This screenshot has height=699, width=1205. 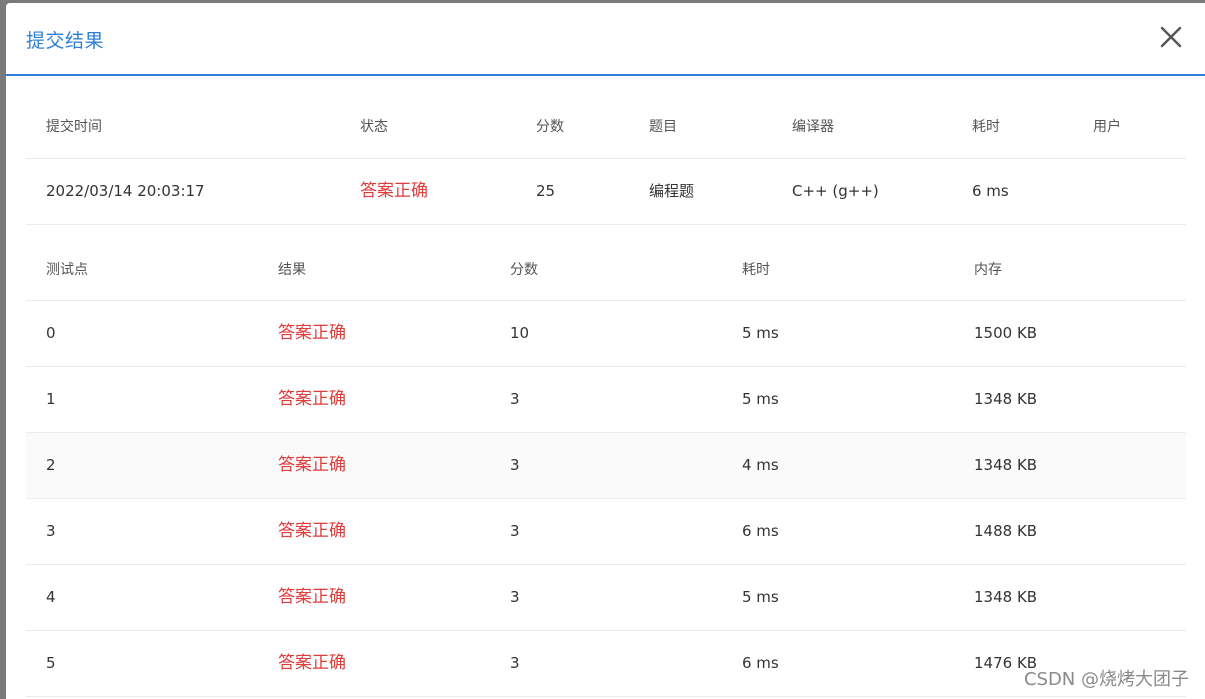 What do you see at coordinates (520, 333) in the screenshot?
I see `case-score: 10` at bounding box center [520, 333].